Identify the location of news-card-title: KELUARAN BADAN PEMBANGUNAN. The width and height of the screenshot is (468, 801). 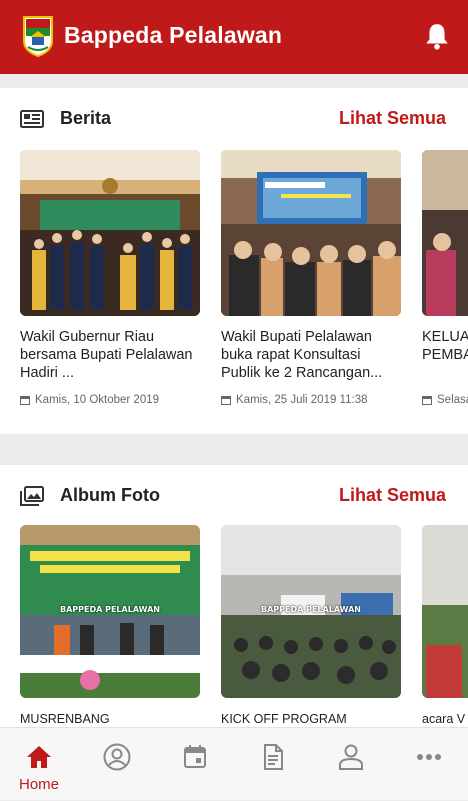
(445, 346).